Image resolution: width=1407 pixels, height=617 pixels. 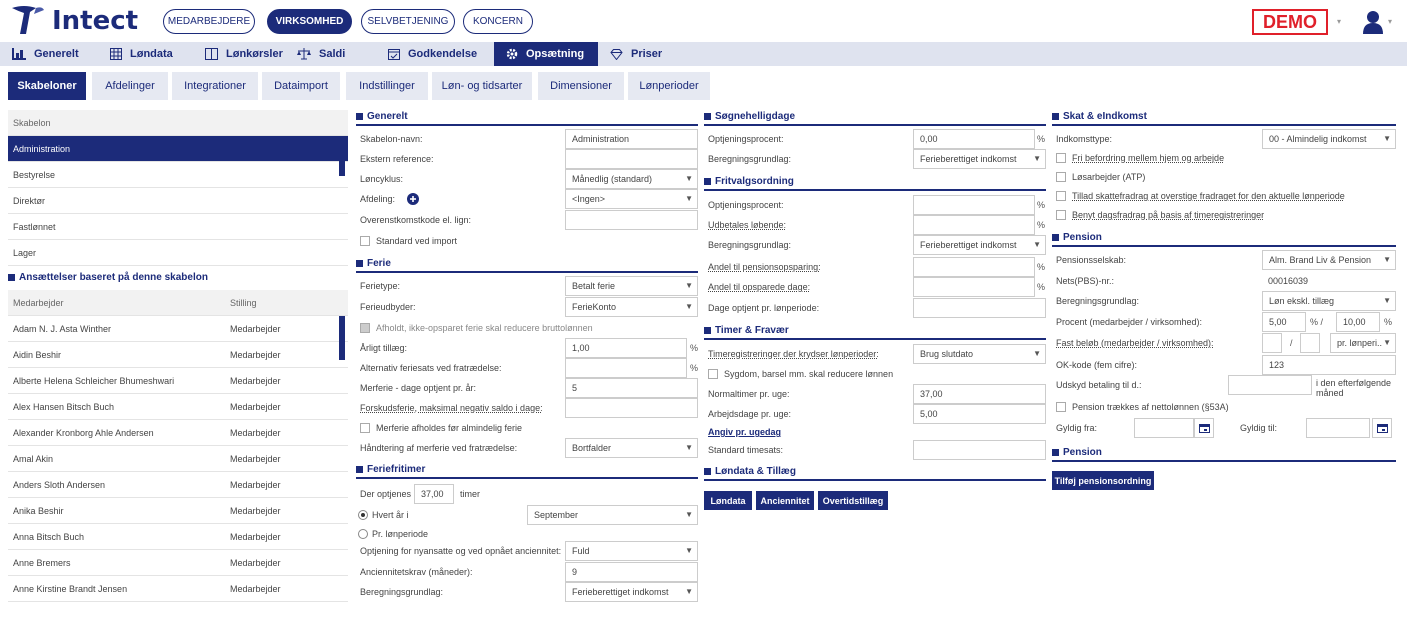 I want to click on table-row: Anne Bremers Medarbejder, so click(x=178, y=563).